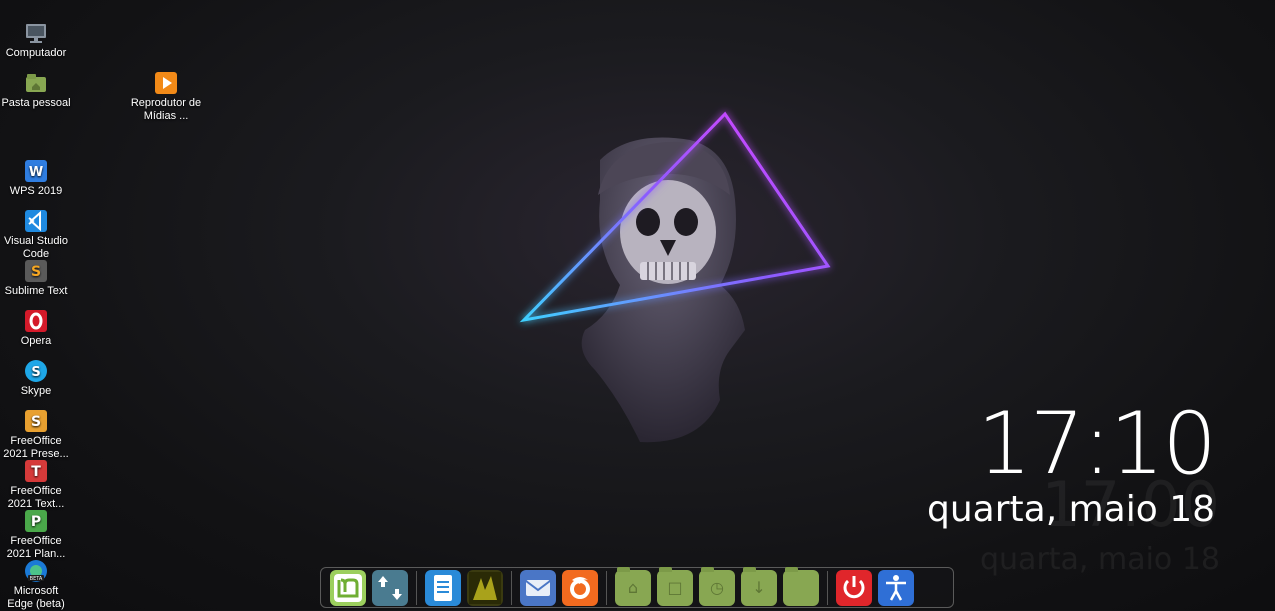 The width and height of the screenshot is (1275, 611). I want to click on wps-icon: W, so click(36, 171).